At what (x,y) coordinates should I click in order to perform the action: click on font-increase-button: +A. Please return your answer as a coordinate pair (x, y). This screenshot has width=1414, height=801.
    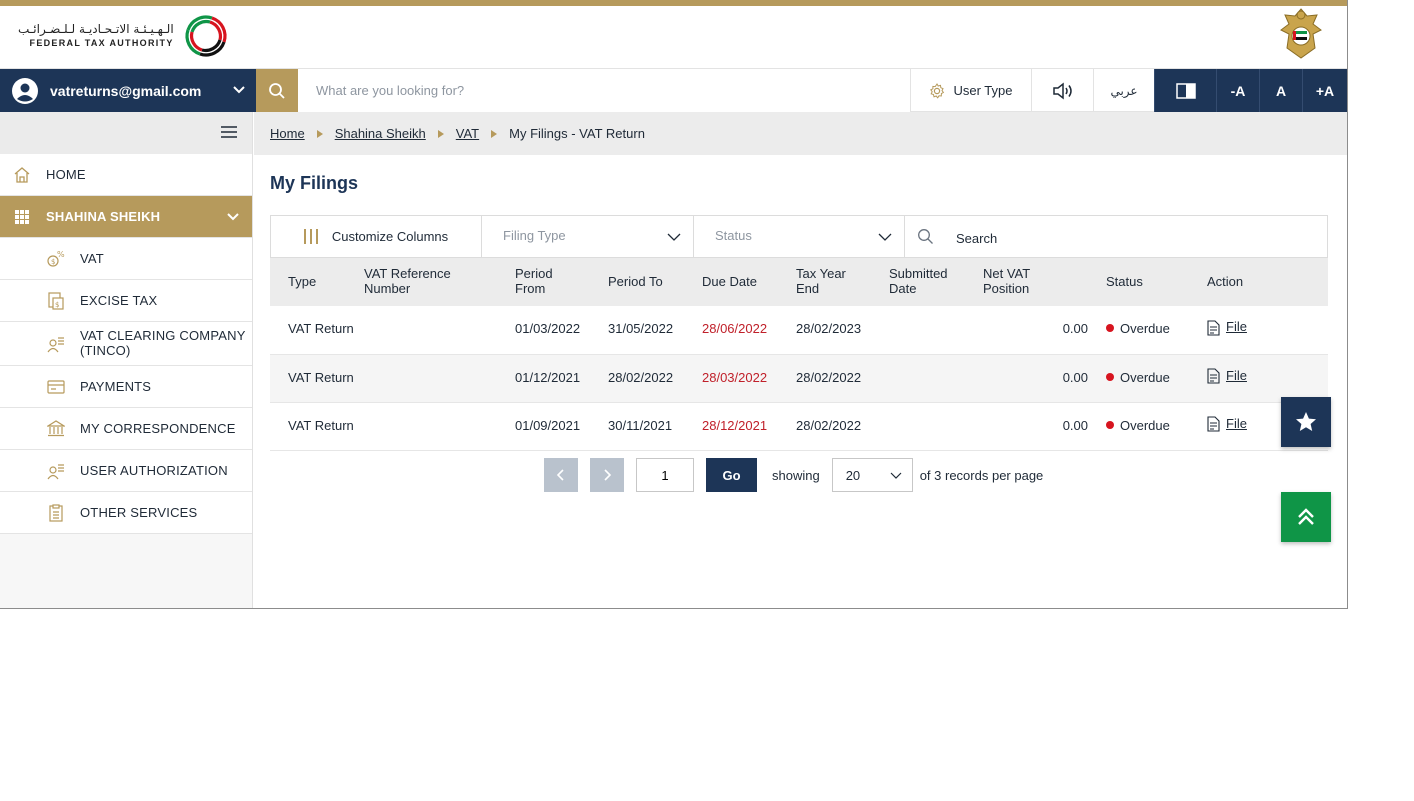
    Looking at the image, I should click on (1324, 90).